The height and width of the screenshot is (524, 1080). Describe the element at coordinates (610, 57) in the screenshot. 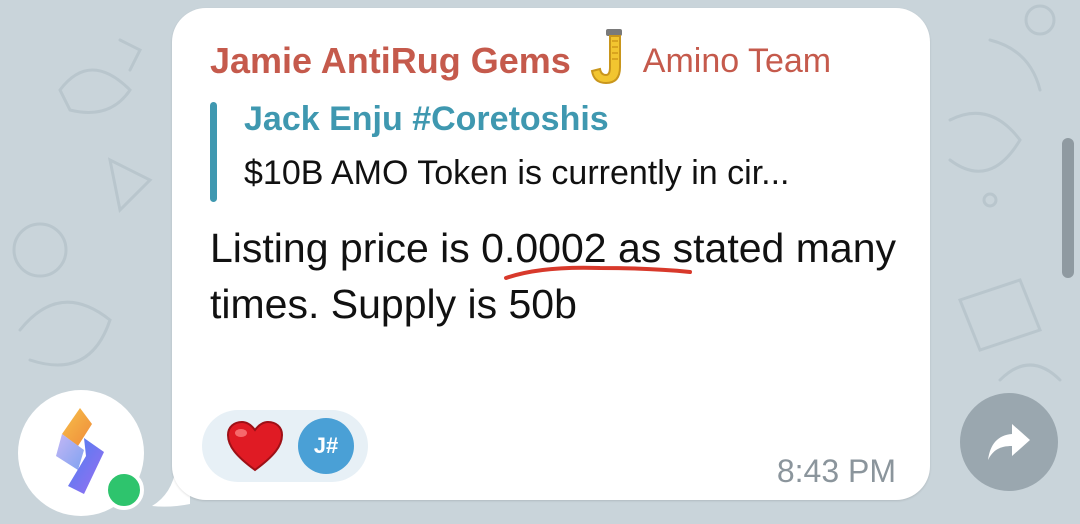

I see `letter-j-emoji-icon` at that location.